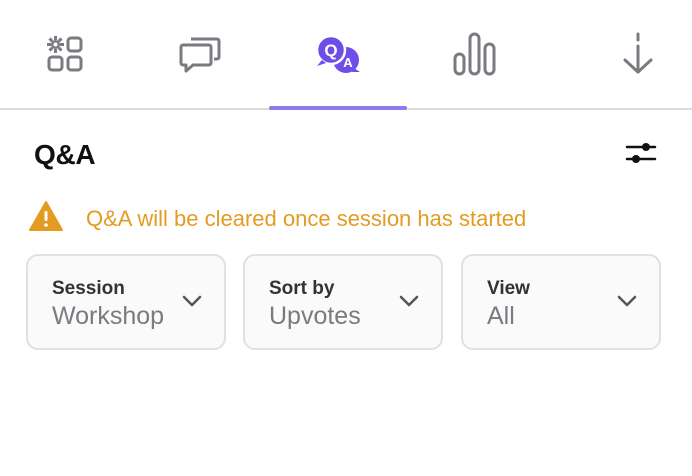  Describe the element at coordinates (346, 155) in the screenshot. I see `panel-header: Q&A` at that location.